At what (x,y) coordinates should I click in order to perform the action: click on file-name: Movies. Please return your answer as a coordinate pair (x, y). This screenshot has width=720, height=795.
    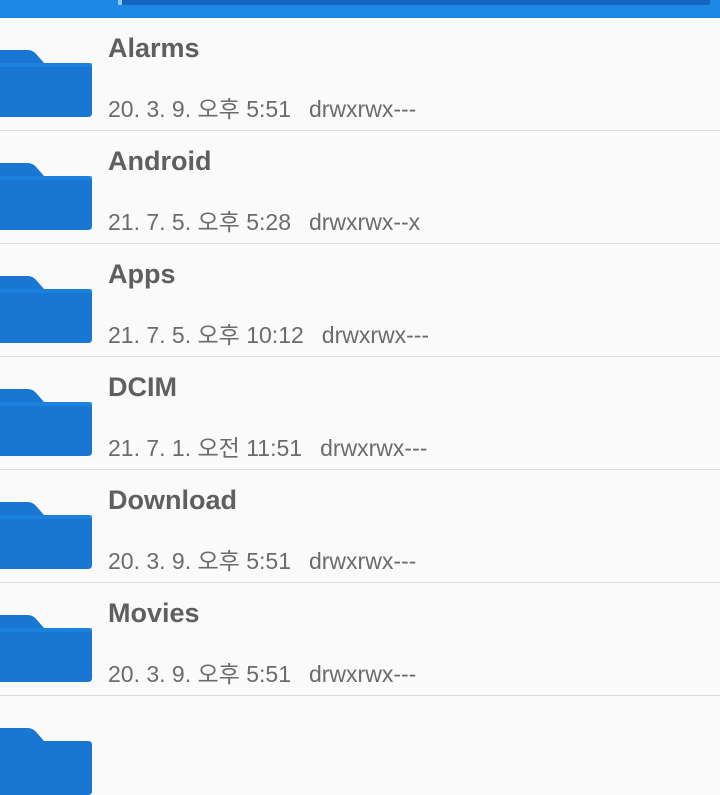
    Looking at the image, I should click on (154, 613).